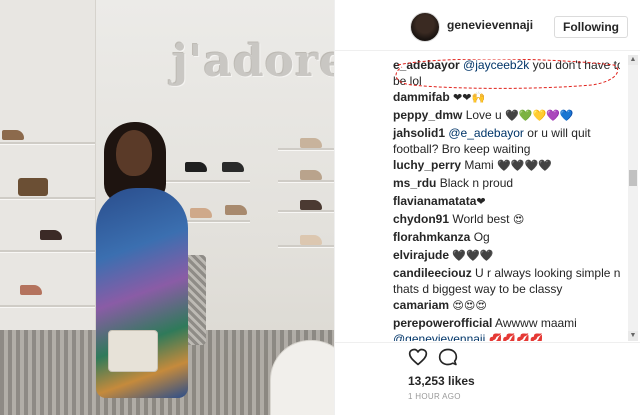 The width and height of the screenshot is (640, 415). I want to click on scroll-down-arrow-icon: ▼, so click(633, 336).